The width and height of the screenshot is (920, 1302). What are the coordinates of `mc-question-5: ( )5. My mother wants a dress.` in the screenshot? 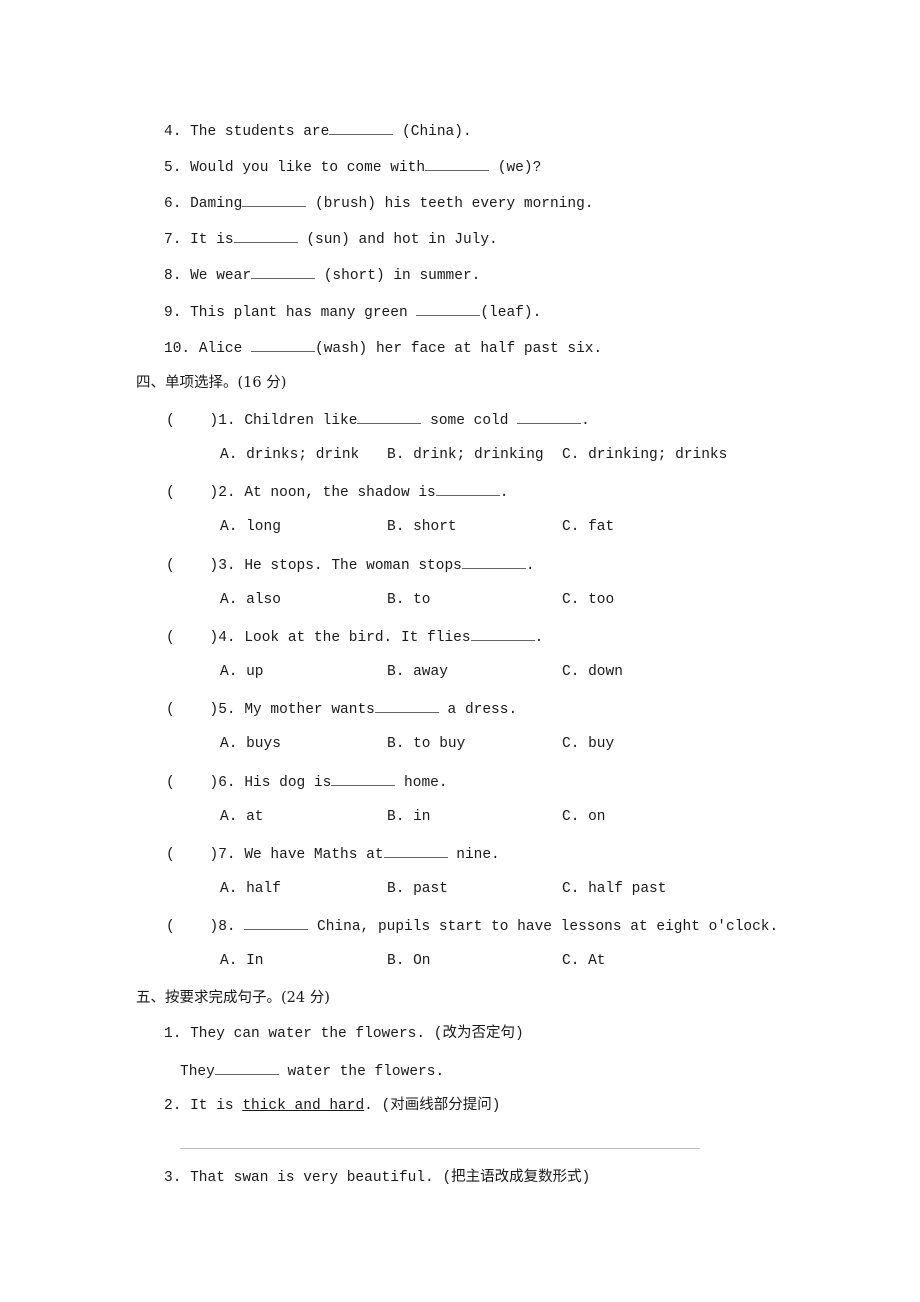 It's located at (341, 709).